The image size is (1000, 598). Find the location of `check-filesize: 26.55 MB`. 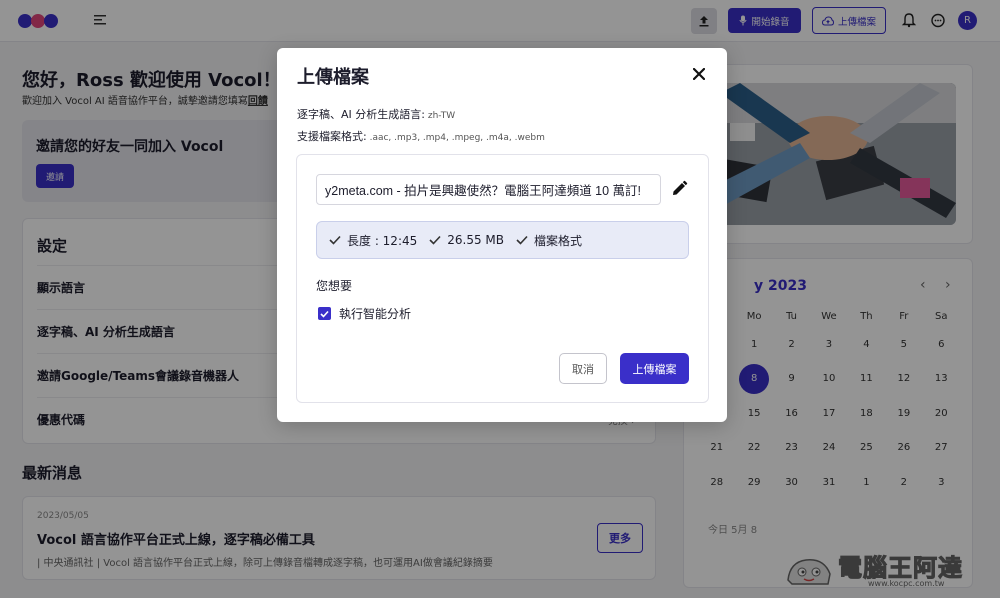

check-filesize: 26.55 MB is located at coordinates (466, 240).